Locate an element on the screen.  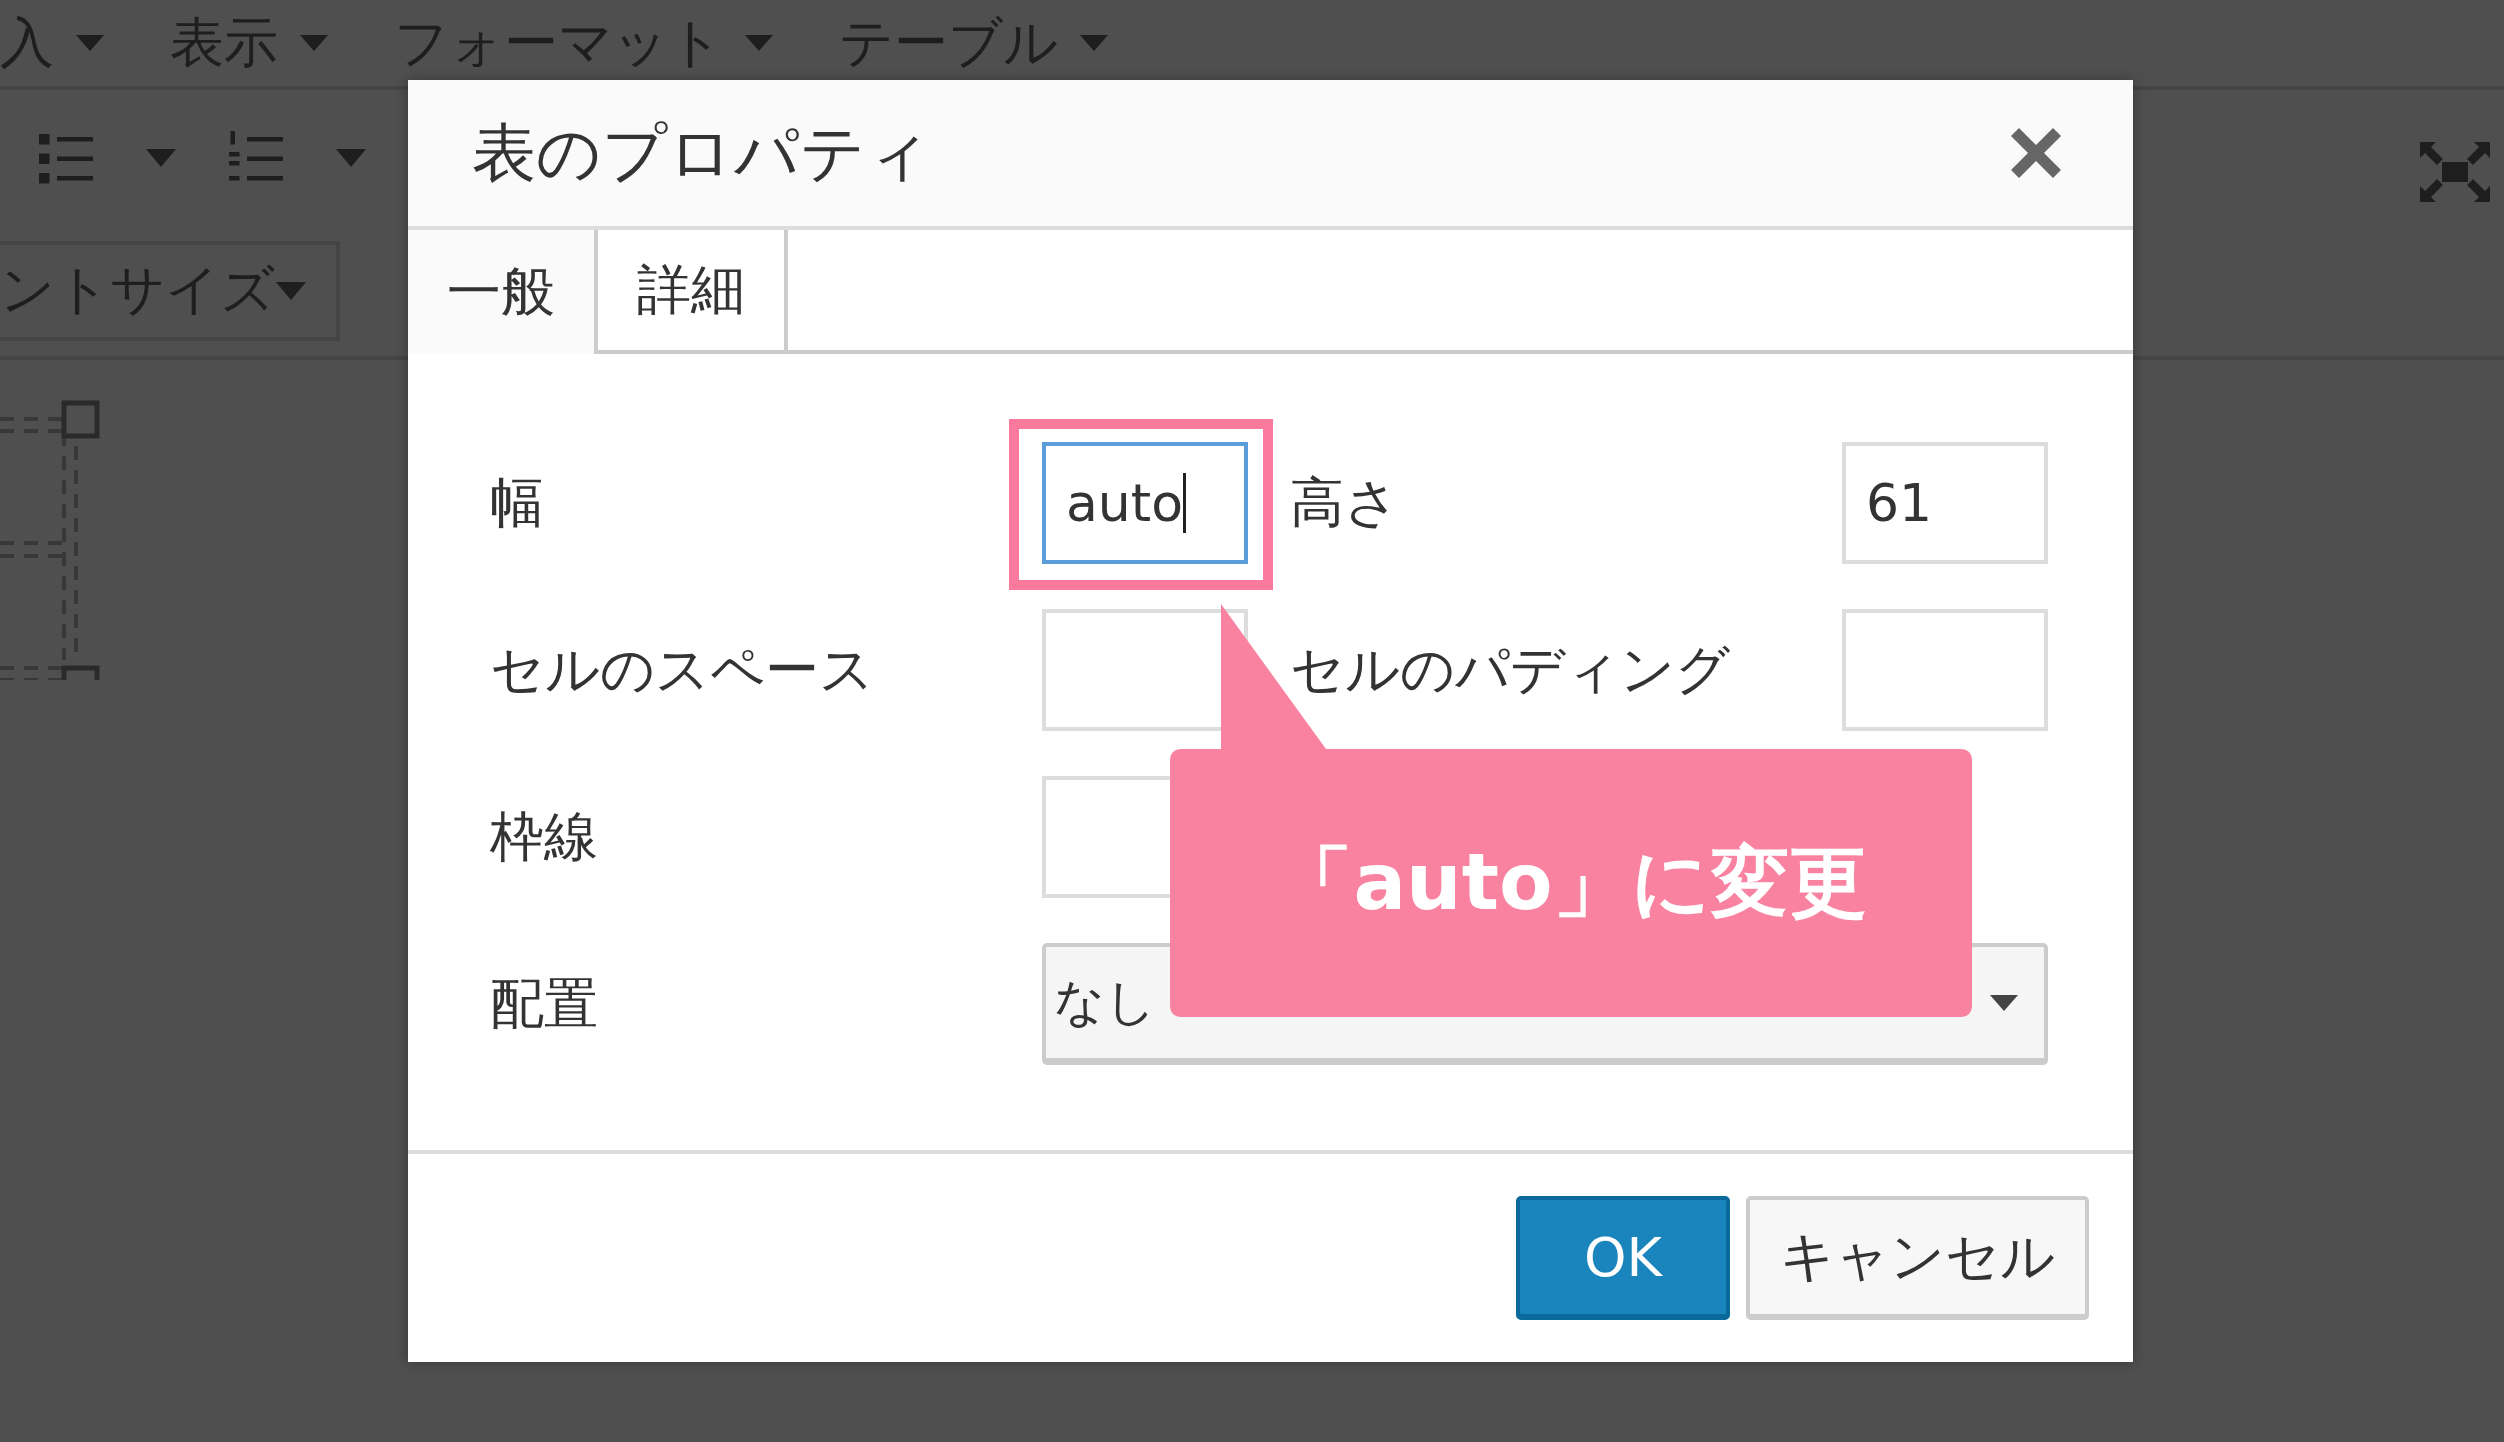
callout-text: 「auto」に変更 is located at coordinates (1571, 882).